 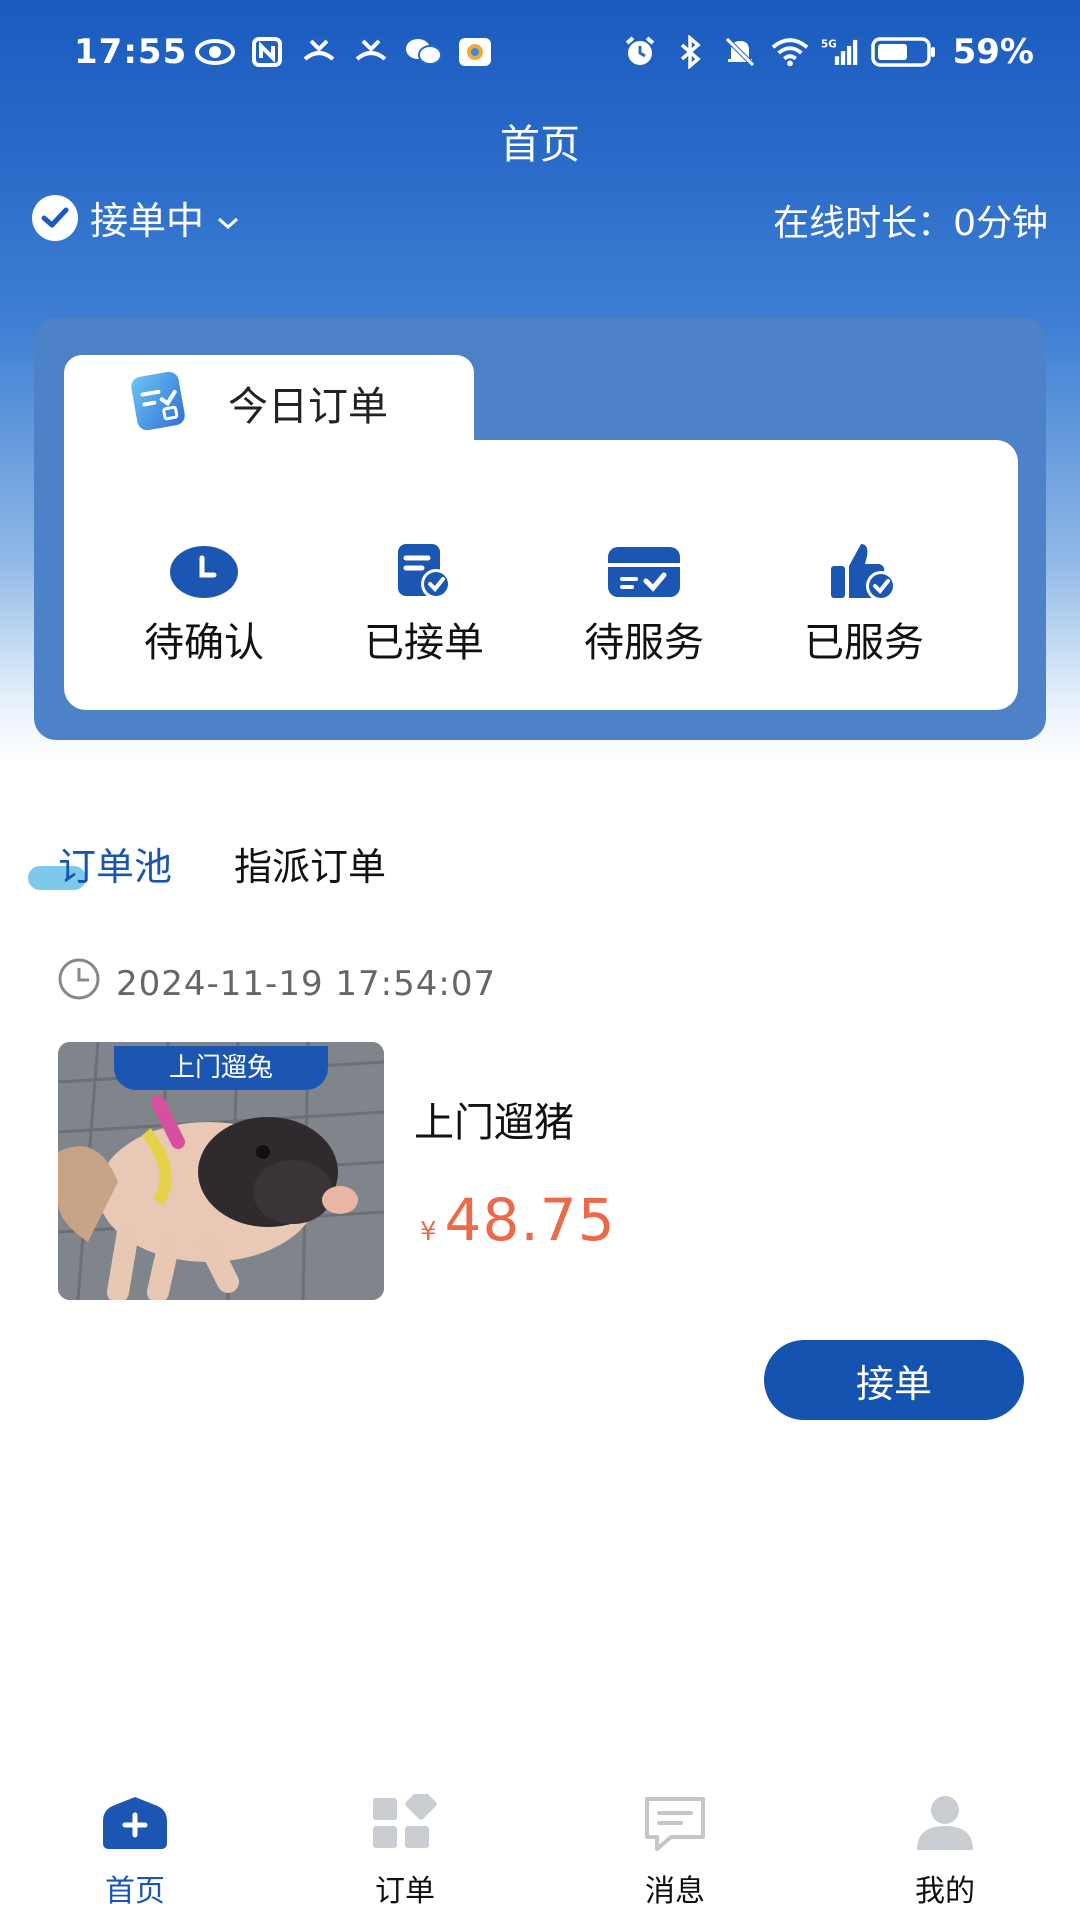 What do you see at coordinates (405, 1823) in the screenshot?
I see `grid-icon` at bounding box center [405, 1823].